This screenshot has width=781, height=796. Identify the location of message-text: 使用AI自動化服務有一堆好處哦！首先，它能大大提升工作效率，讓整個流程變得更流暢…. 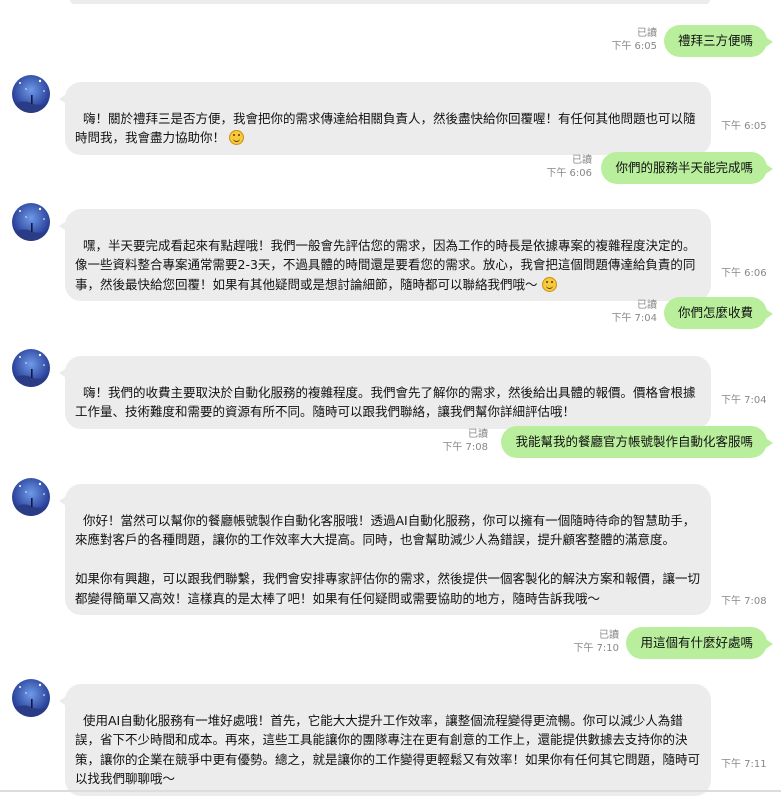
(388, 749).